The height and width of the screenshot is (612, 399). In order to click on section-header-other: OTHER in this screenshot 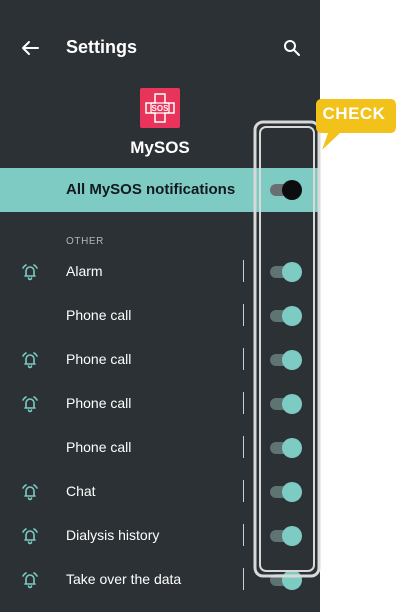, I will do `click(85, 241)`.